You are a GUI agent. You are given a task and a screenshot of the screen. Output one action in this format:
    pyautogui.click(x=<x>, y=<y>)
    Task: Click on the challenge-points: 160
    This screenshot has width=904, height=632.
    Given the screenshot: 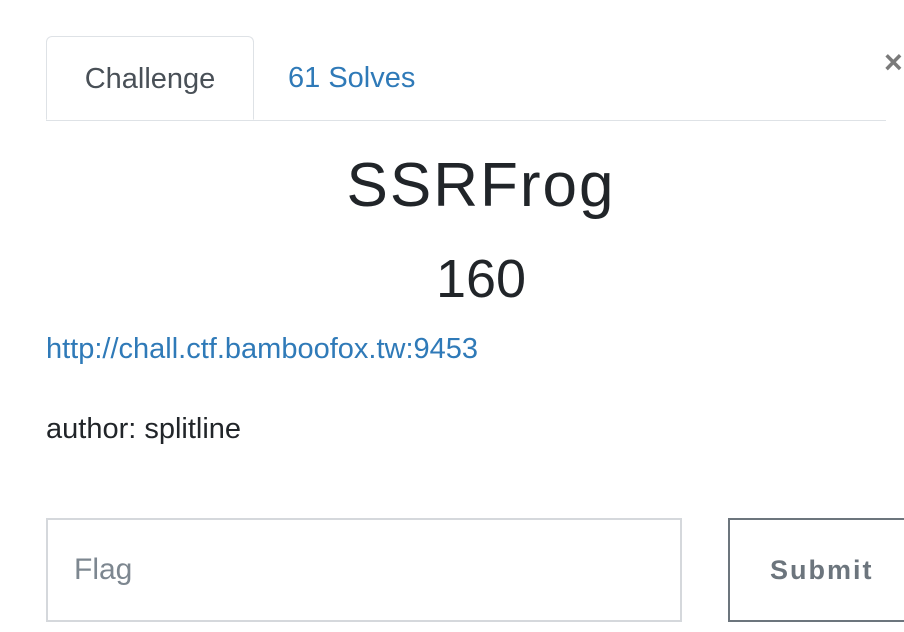 What is the action you would take?
    pyautogui.click(x=481, y=279)
    